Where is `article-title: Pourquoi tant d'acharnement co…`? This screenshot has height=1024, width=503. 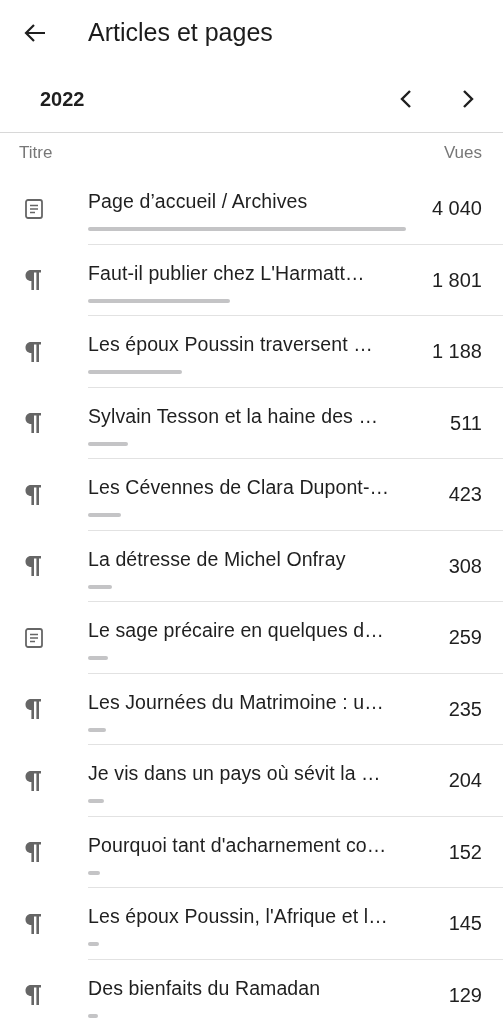
article-title: Pourquoi tant d'acharnement co… is located at coordinates (237, 844).